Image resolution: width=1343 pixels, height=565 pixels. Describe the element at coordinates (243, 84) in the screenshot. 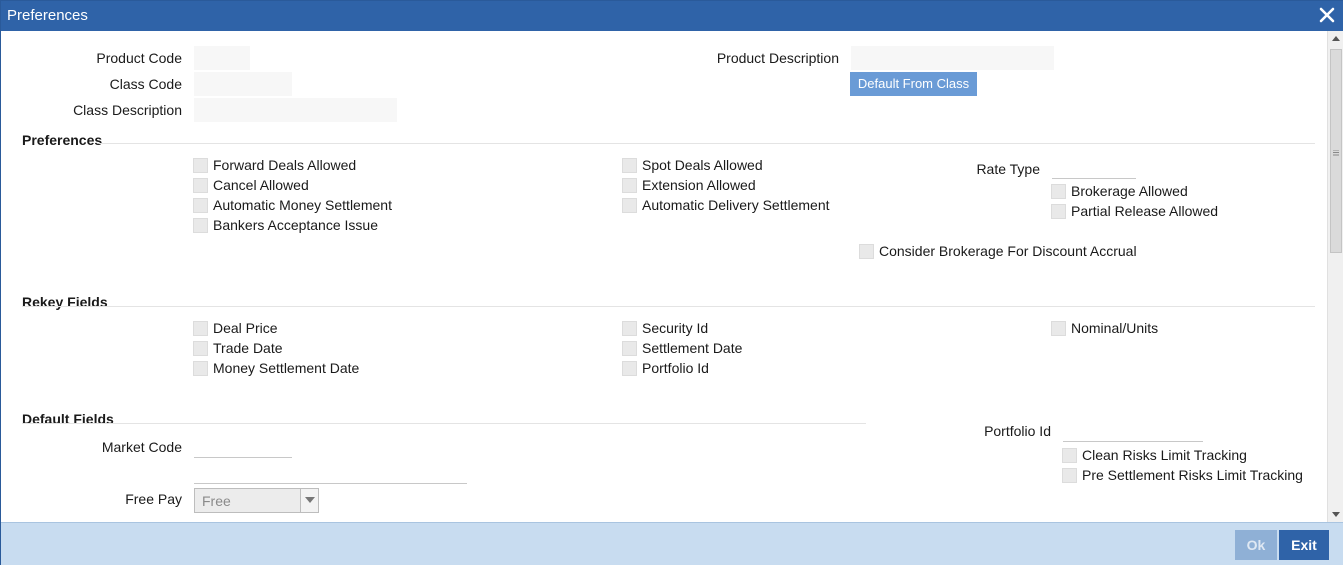

I see `class-code-field` at that location.